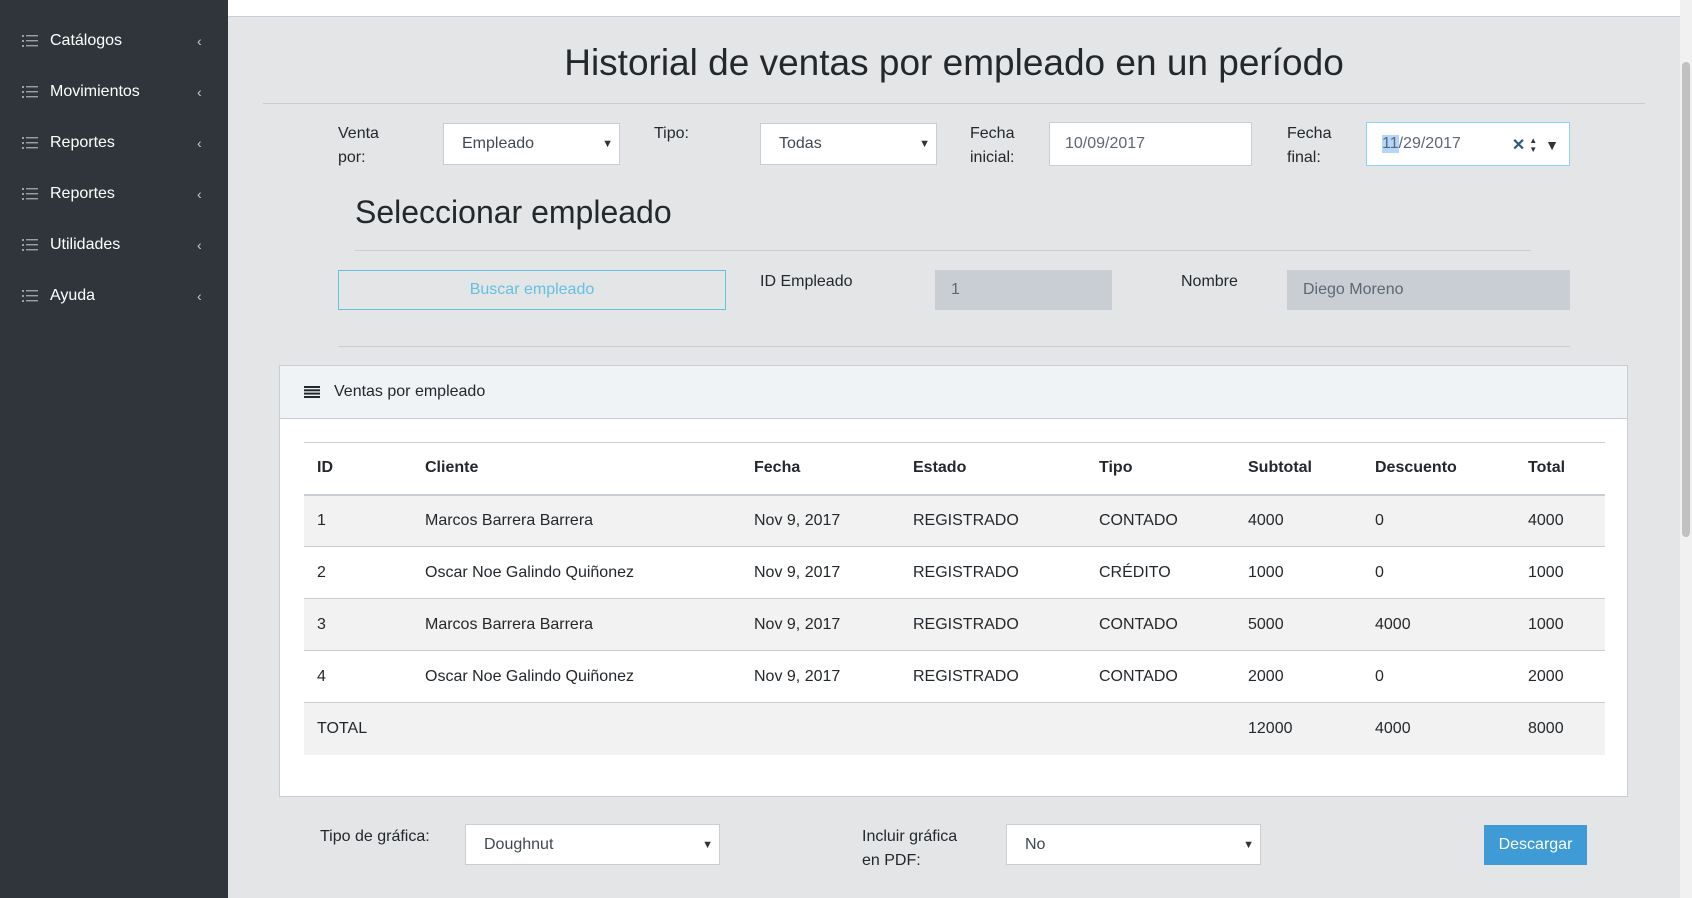  Describe the element at coordinates (498, 143) in the screenshot. I see `venta-por-value: Empleado` at that location.